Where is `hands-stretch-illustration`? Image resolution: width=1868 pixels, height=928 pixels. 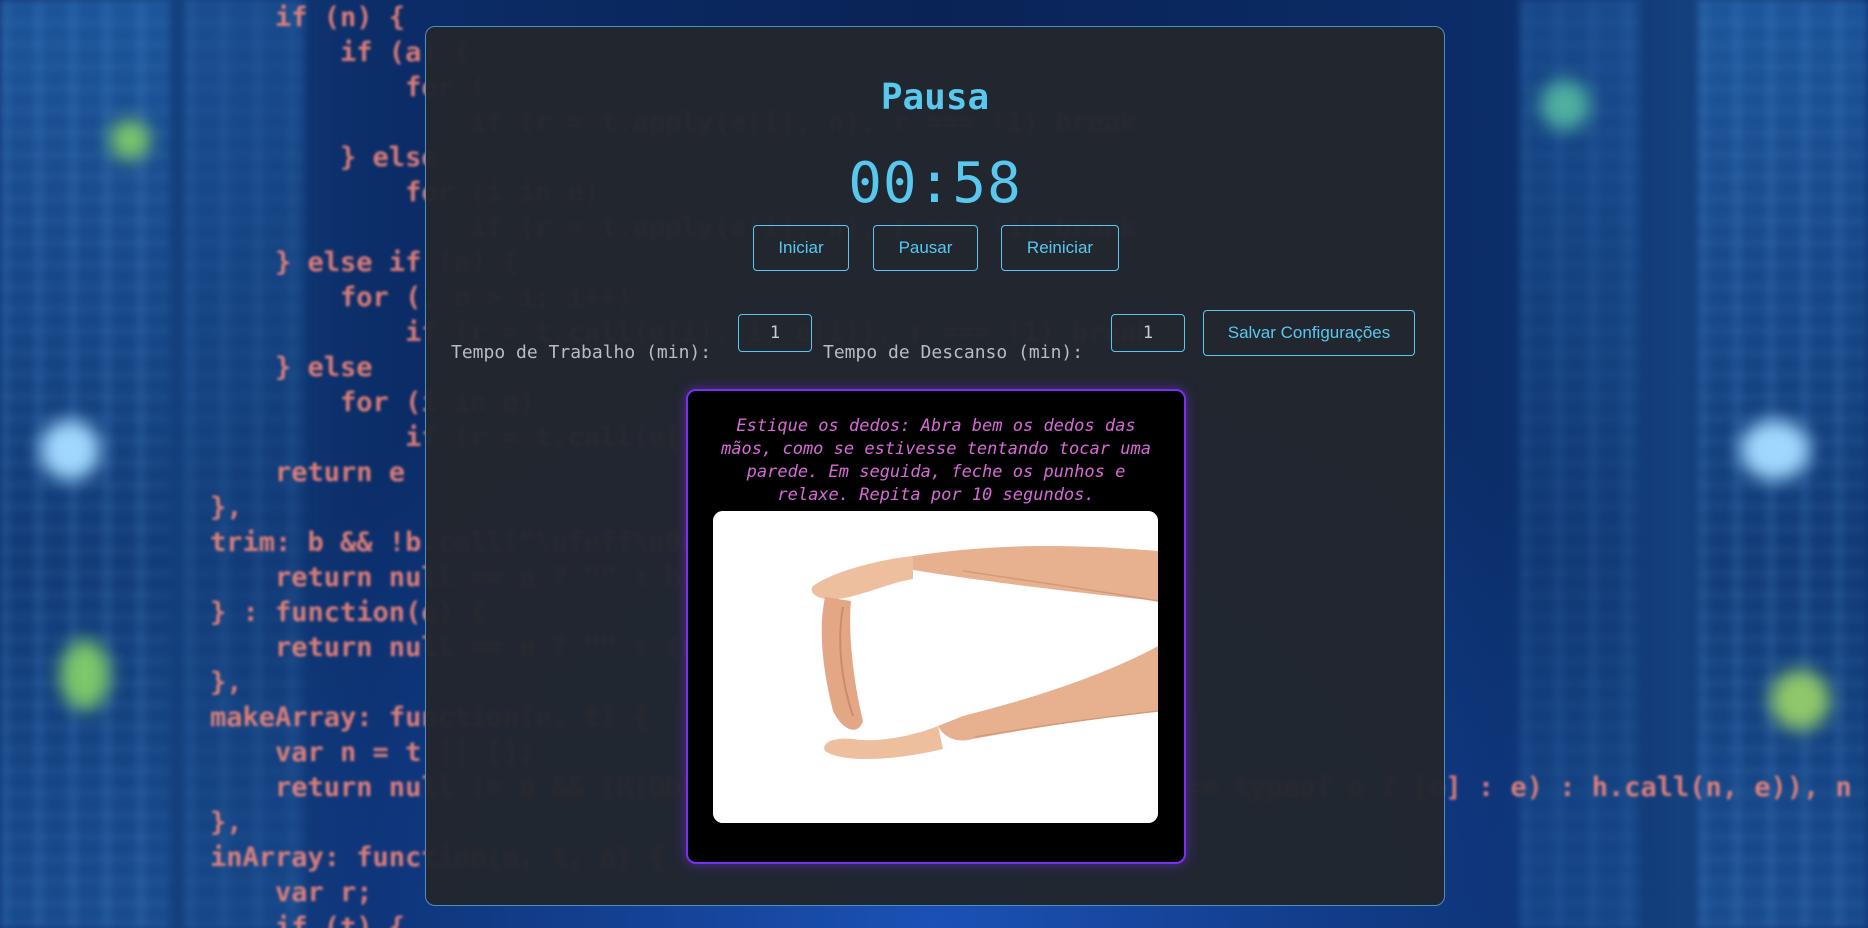 hands-stretch-illustration is located at coordinates (935, 667).